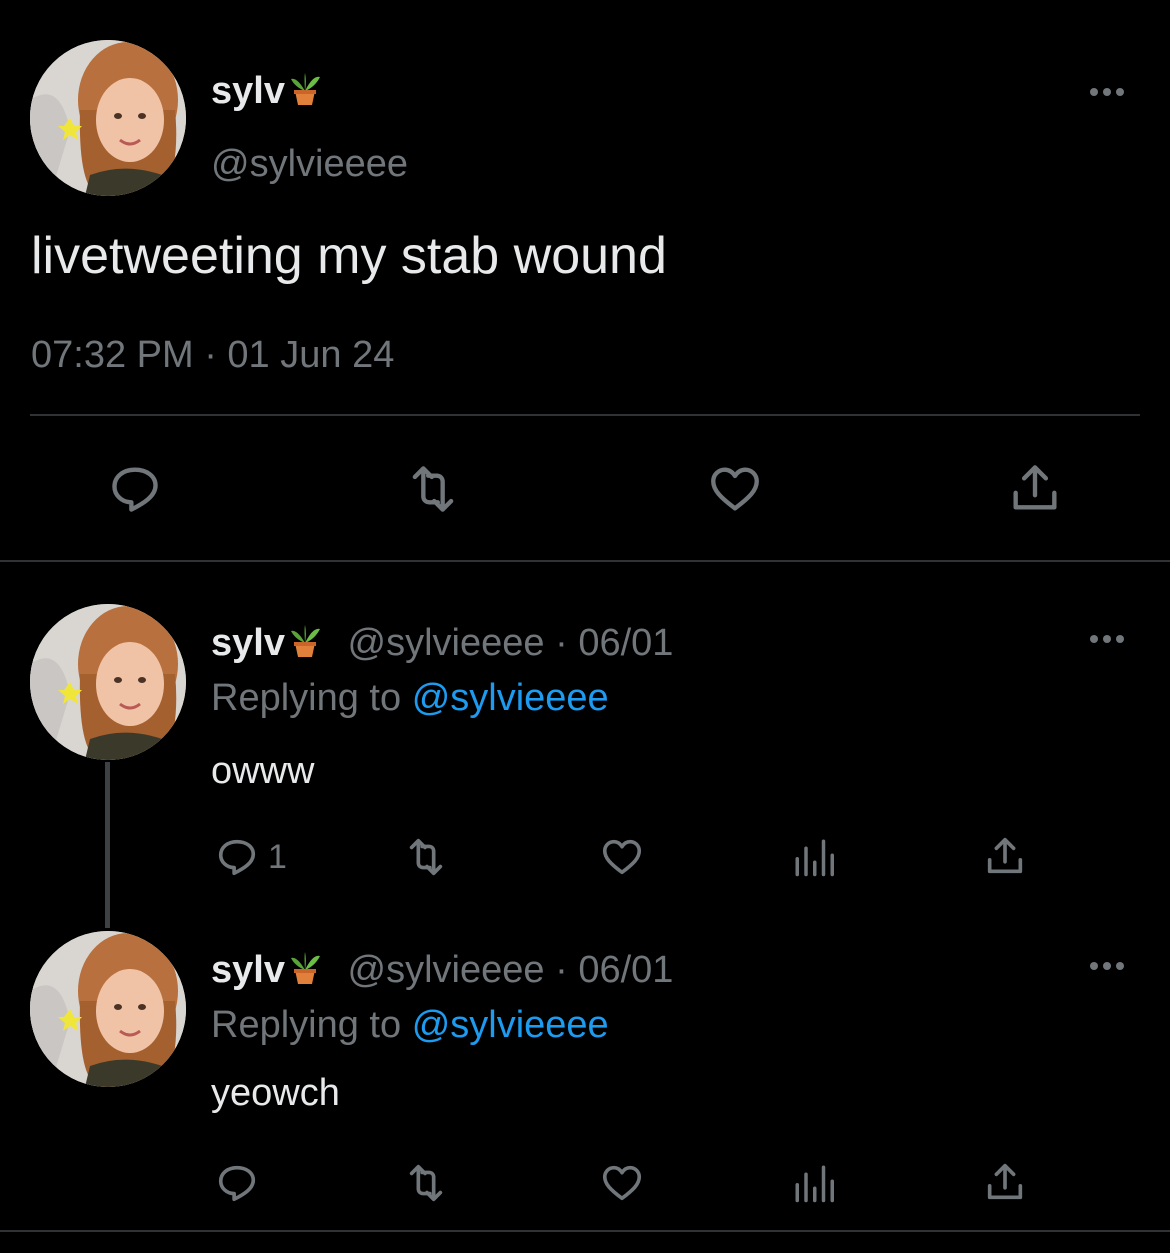 Image resolution: width=1170 pixels, height=1253 pixels. What do you see at coordinates (263, 771) in the screenshot?
I see `tweet-text: owww` at bounding box center [263, 771].